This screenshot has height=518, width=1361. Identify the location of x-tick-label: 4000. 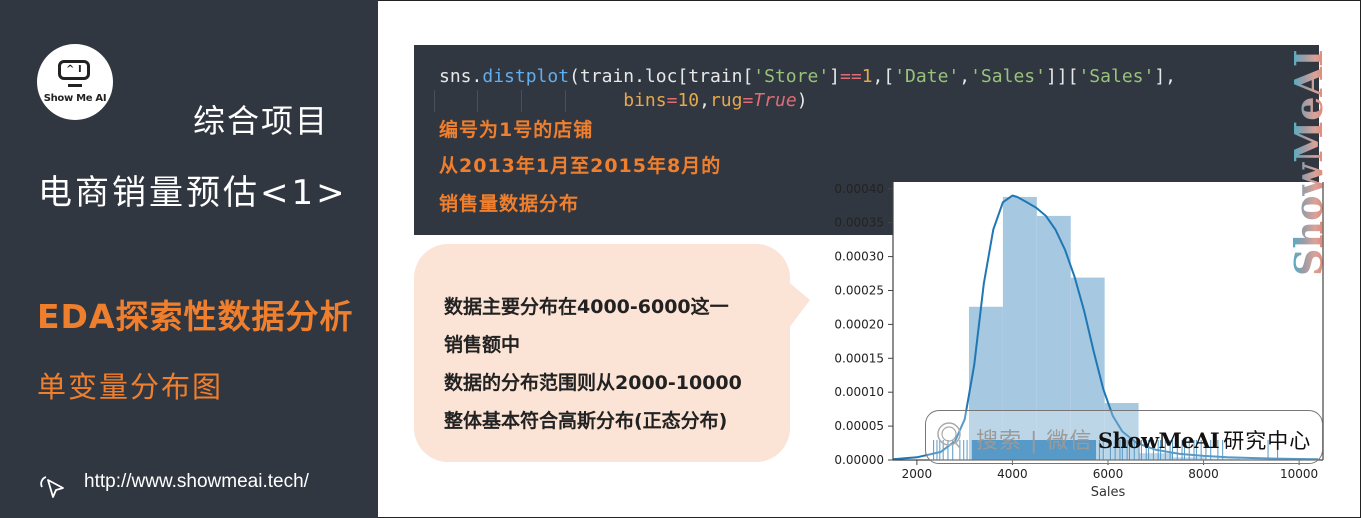
(1012, 474).